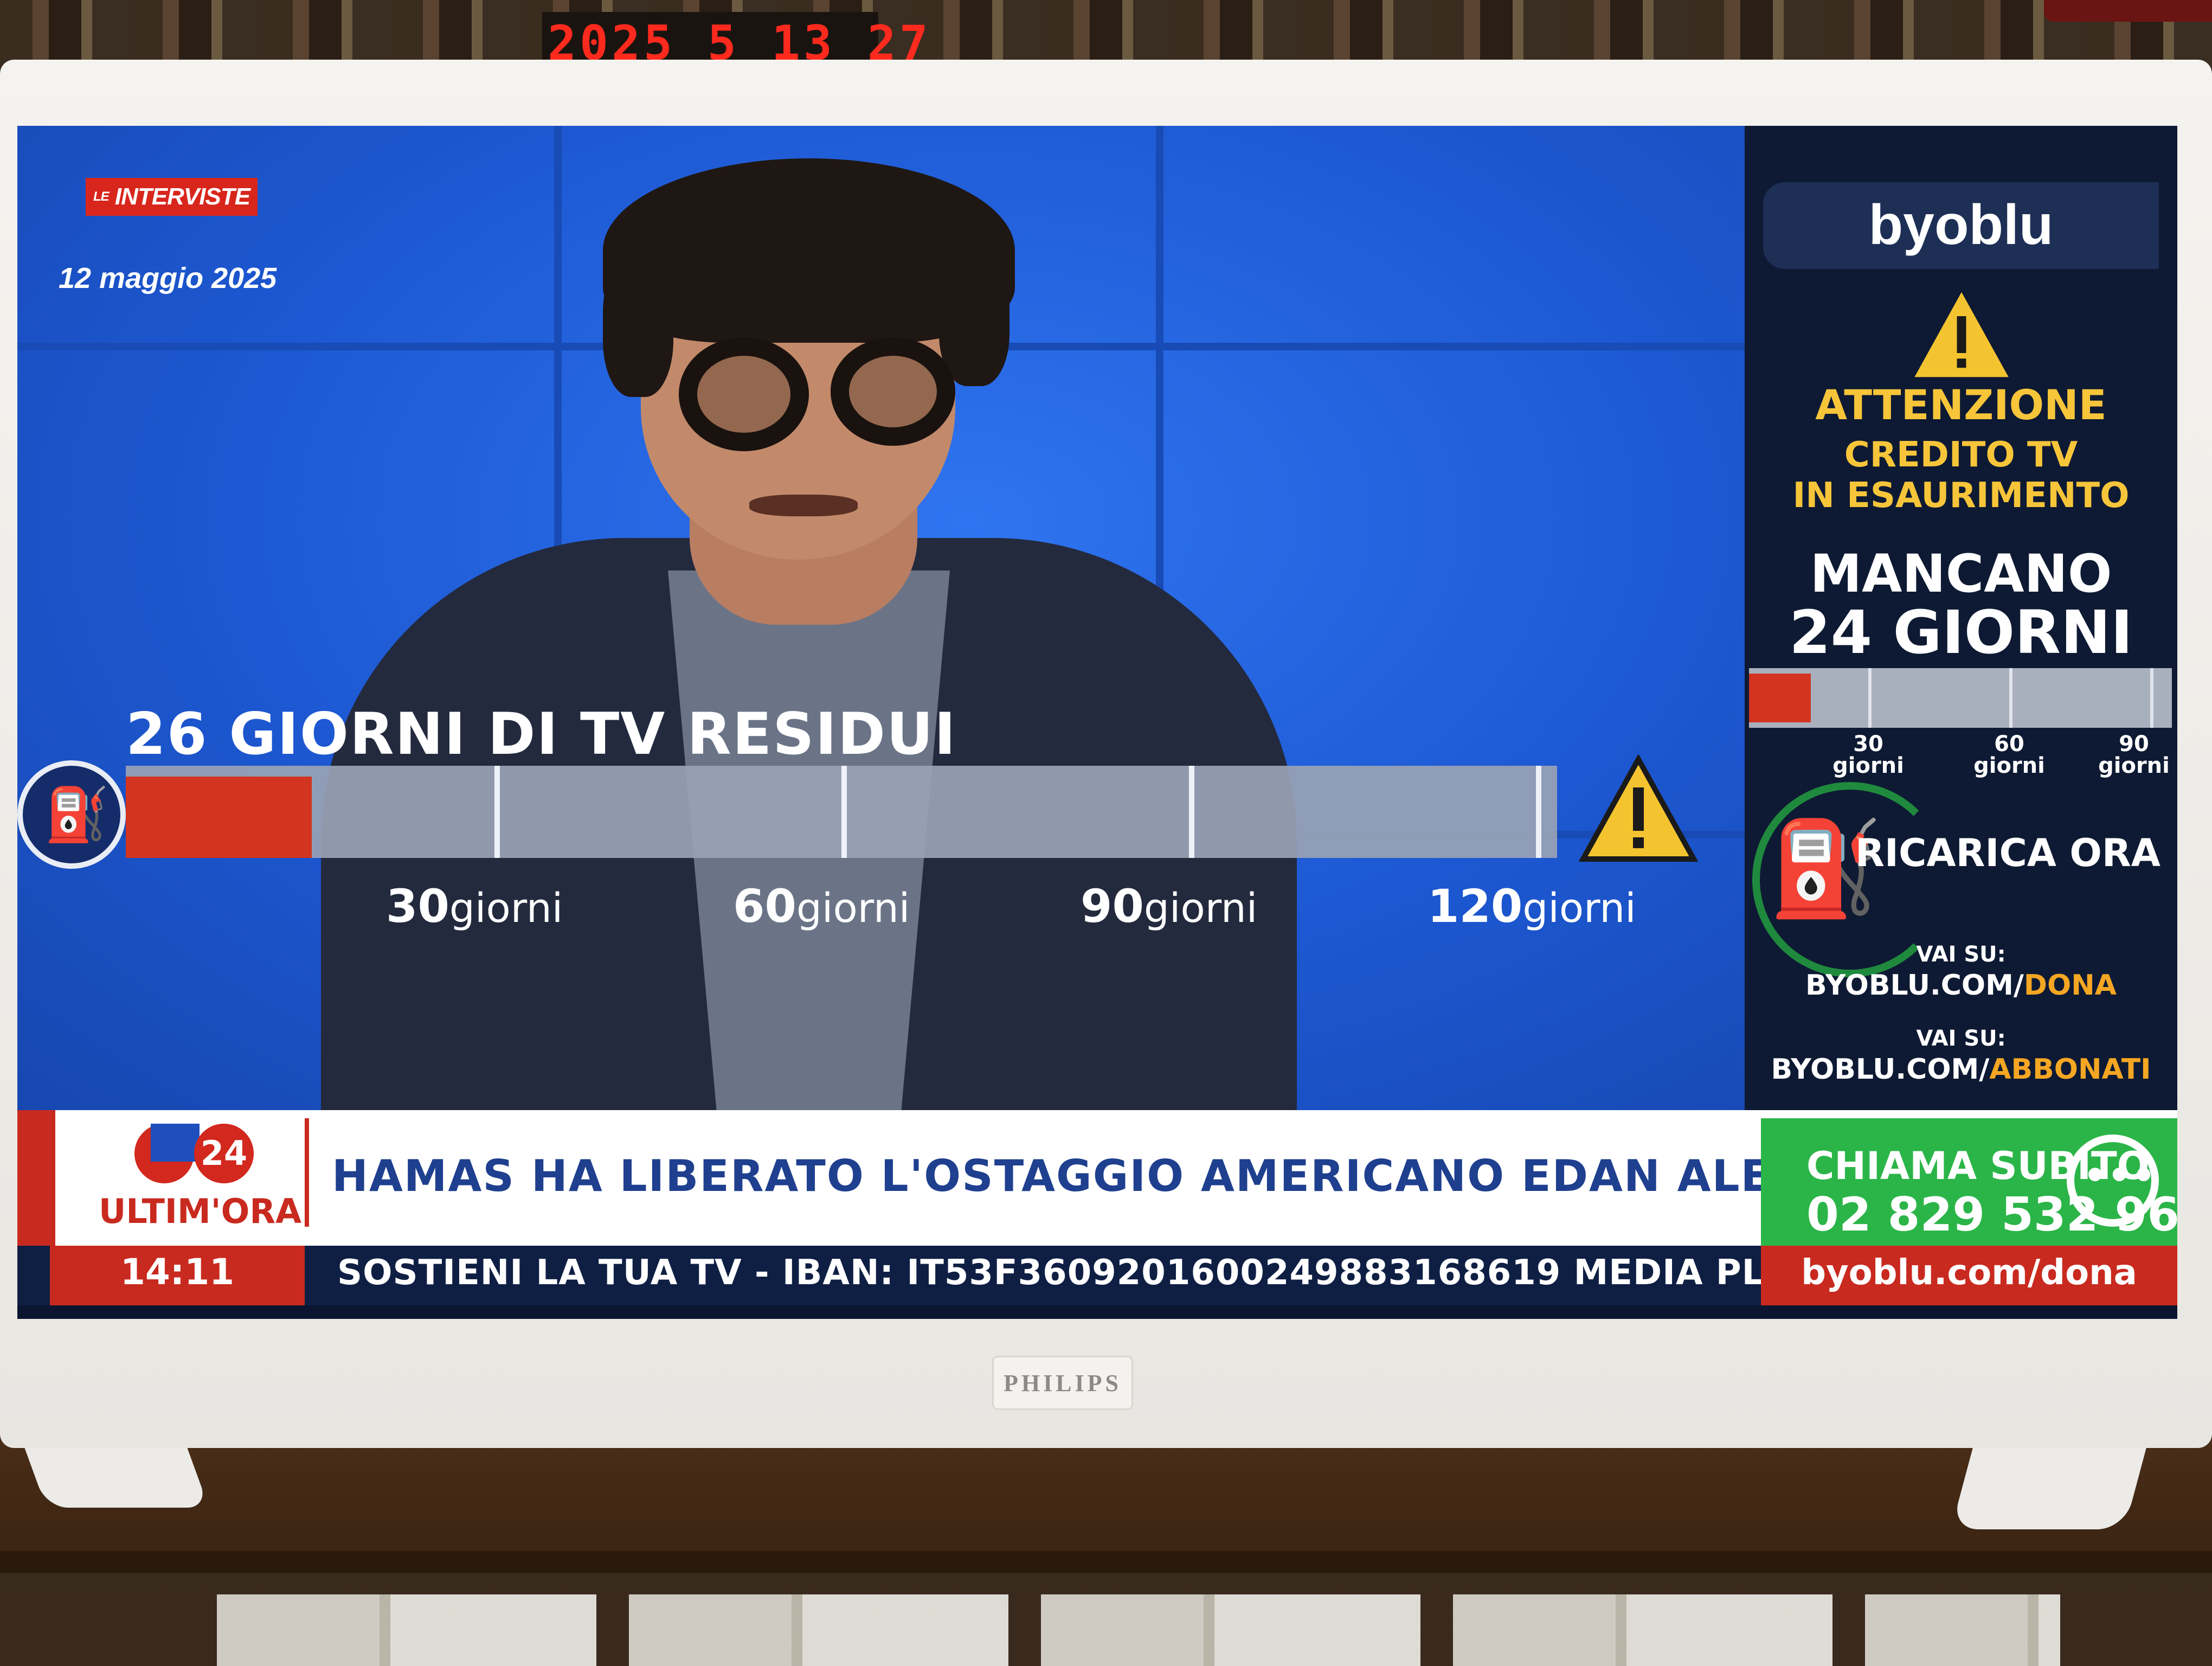 The image size is (2212, 1666). I want to click on credit-bar-tick-label: 90giorni, so click(1169, 906).